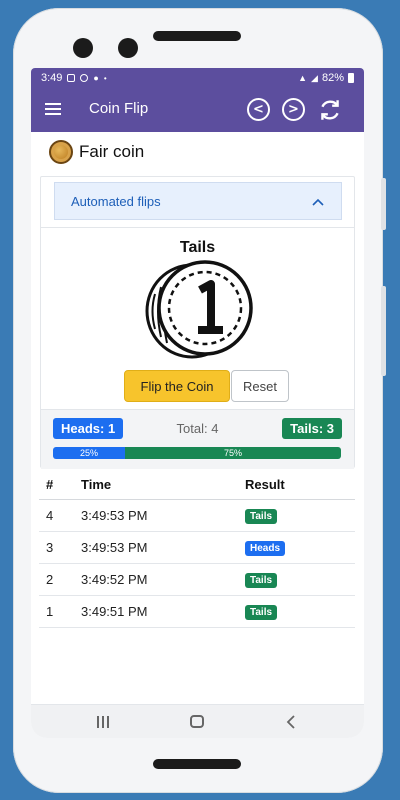 Image resolution: width=400 pixels, height=800 pixels. What do you see at coordinates (265, 484) in the screenshot?
I see `column-header-result: Result` at bounding box center [265, 484].